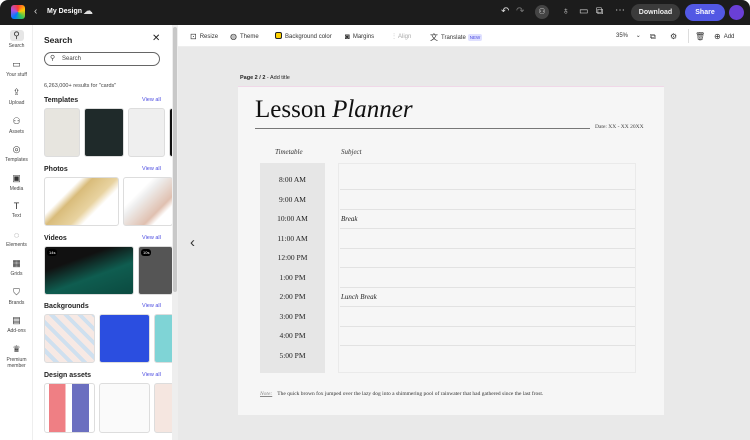 This screenshot has width=750, height=440. I want to click on subject-entry: Break, so click(349, 219).